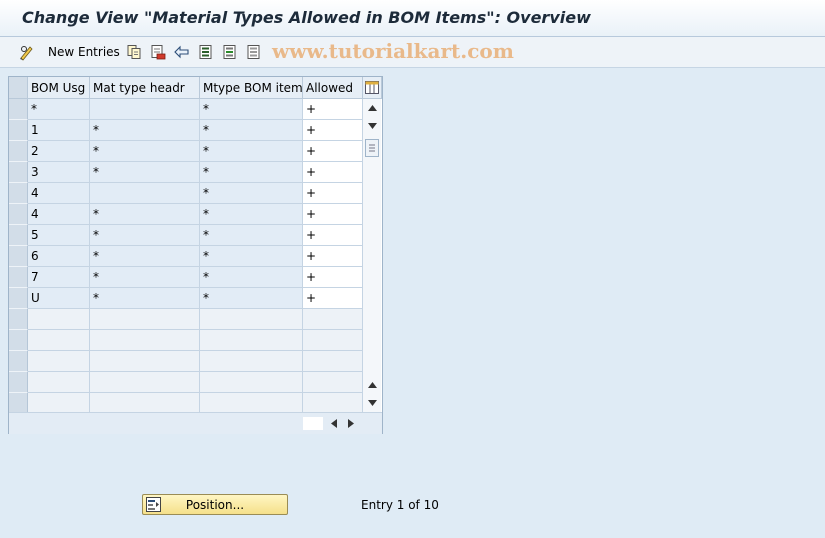 This screenshot has width=825, height=538. I want to click on application-toolbar: New Entries www.tutorialkart.com, so click(412, 52).